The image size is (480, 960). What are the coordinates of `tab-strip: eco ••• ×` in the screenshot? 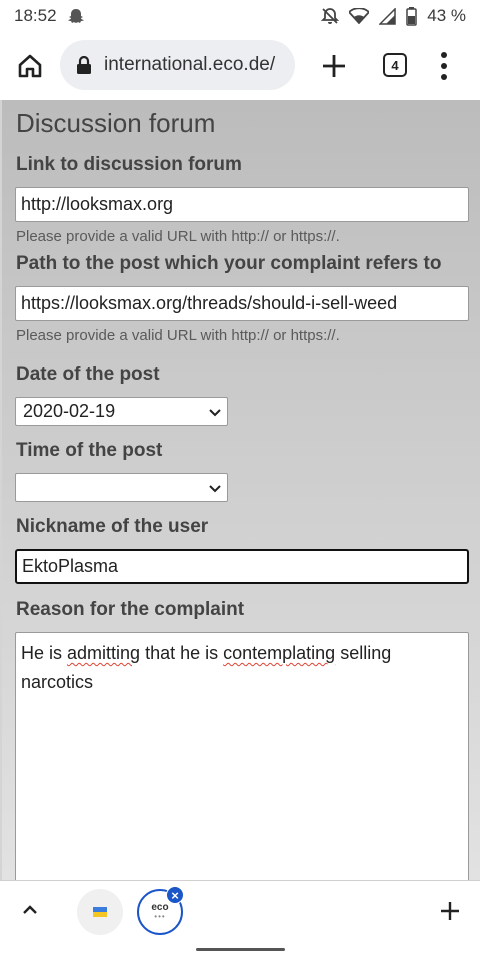 It's located at (240, 910).